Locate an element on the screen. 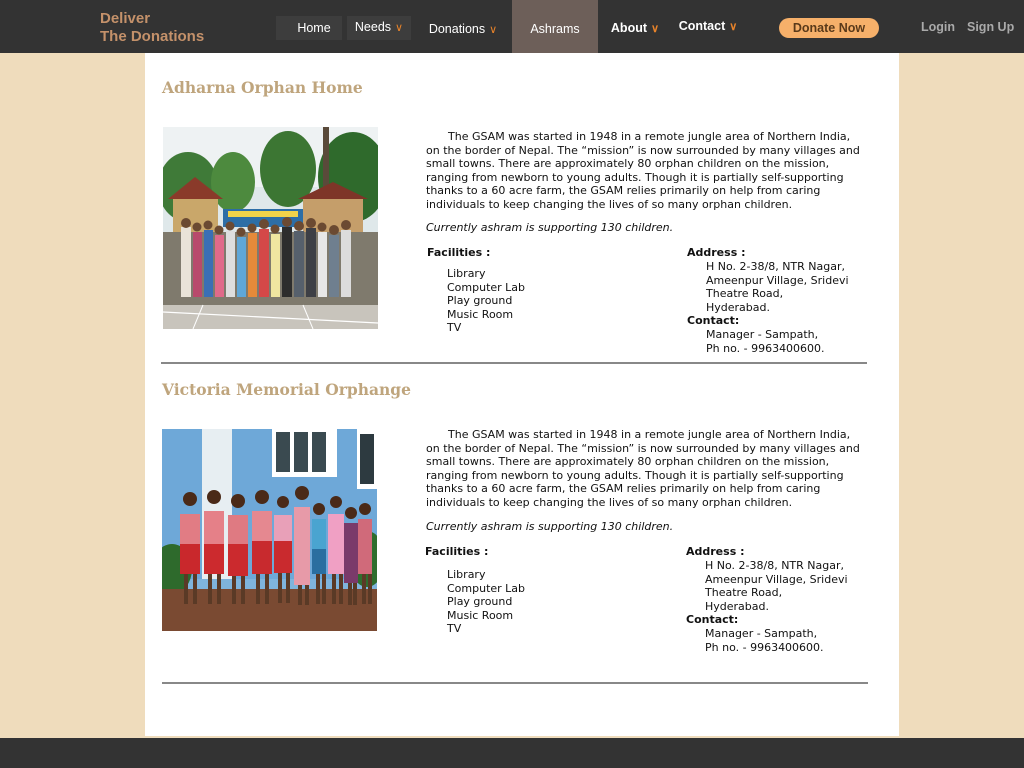 The height and width of the screenshot is (768, 1024). page-footer is located at coordinates (512, 753).